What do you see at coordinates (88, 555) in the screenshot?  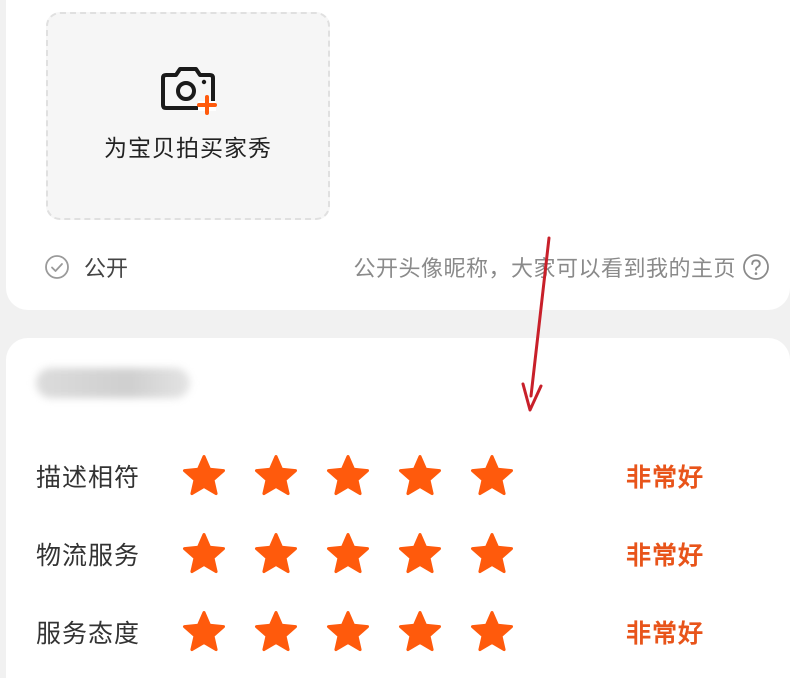 I see `rating-label: 物流服务` at bounding box center [88, 555].